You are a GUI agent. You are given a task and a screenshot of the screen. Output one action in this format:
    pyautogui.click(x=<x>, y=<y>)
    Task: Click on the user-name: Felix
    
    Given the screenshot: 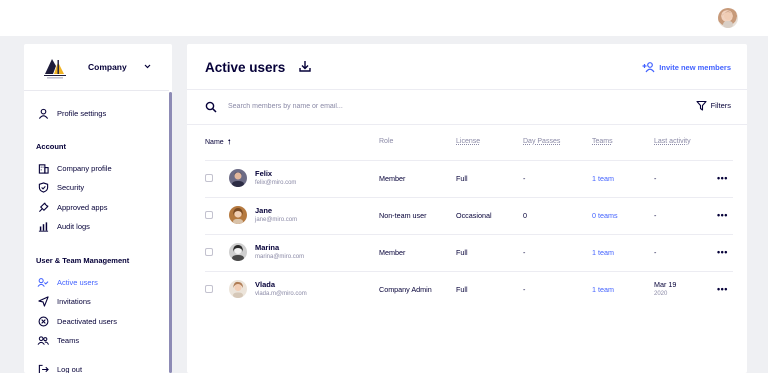 What is the action you would take?
    pyautogui.click(x=264, y=173)
    